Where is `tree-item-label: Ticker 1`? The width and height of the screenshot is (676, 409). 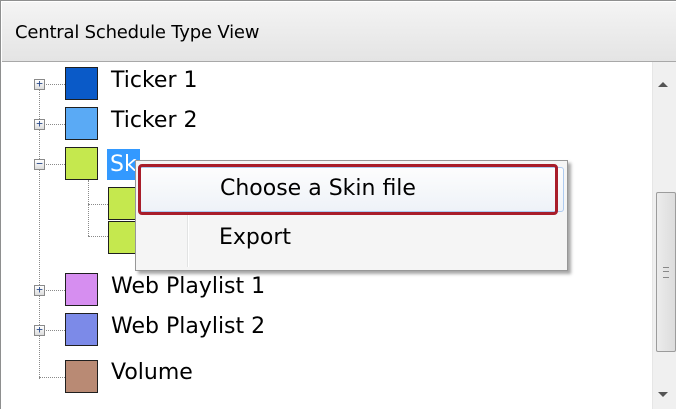
tree-item-label: Ticker 1 is located at coordinates (154, 80).